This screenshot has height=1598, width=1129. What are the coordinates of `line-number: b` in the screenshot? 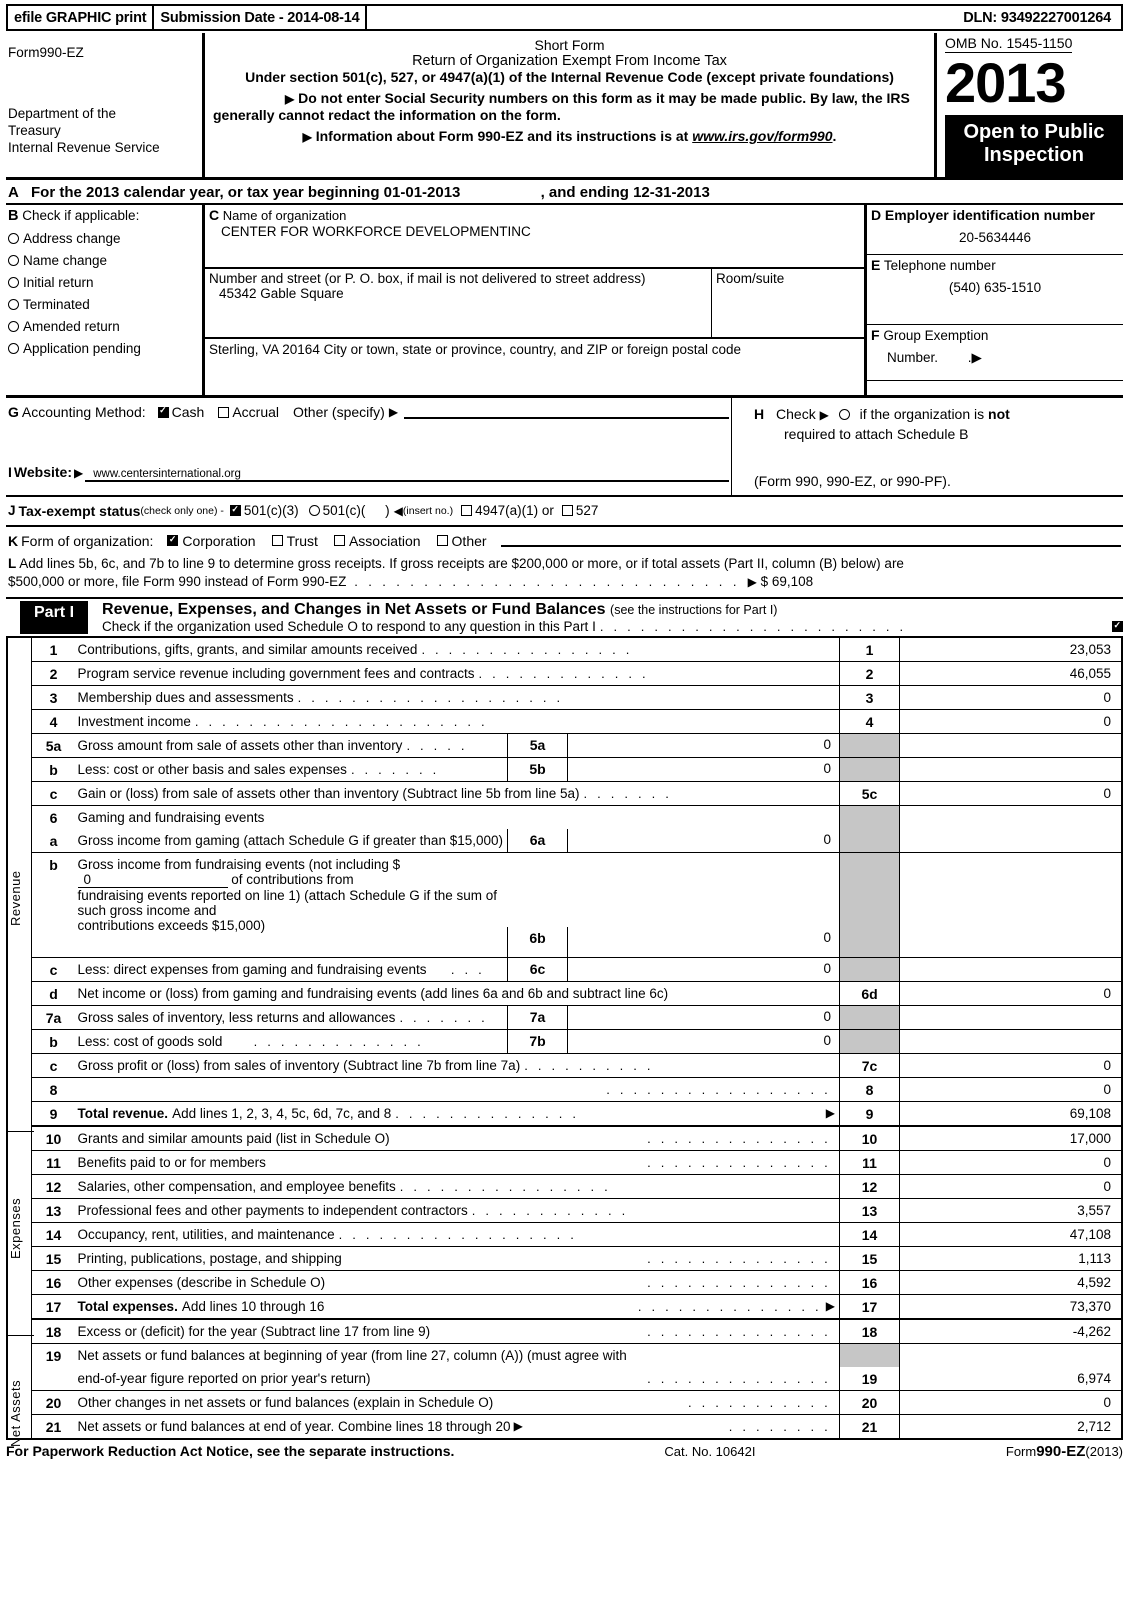 It's located at (53, 770).